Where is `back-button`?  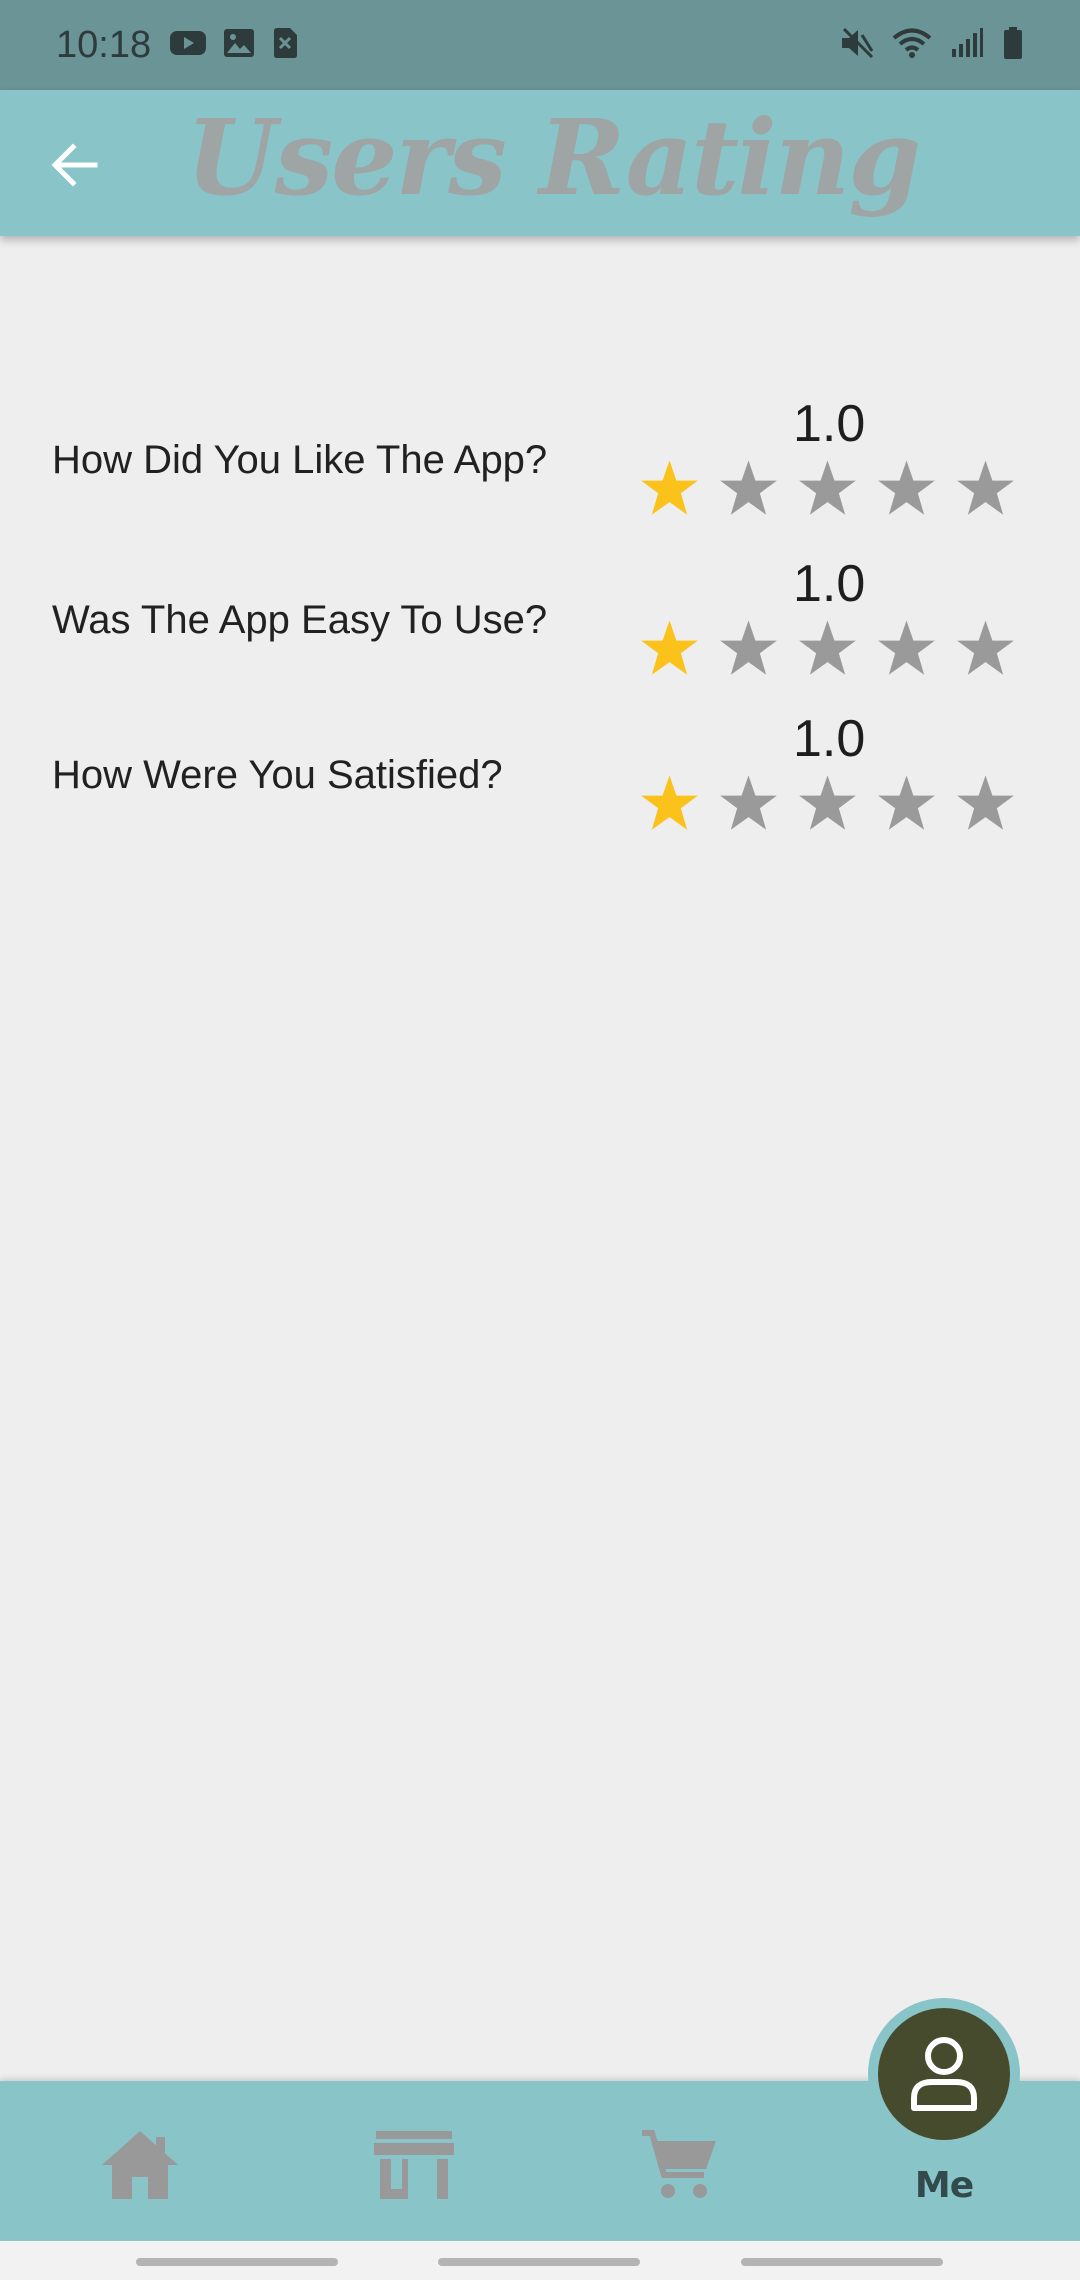 back-button is located at coordinates (75, 165).